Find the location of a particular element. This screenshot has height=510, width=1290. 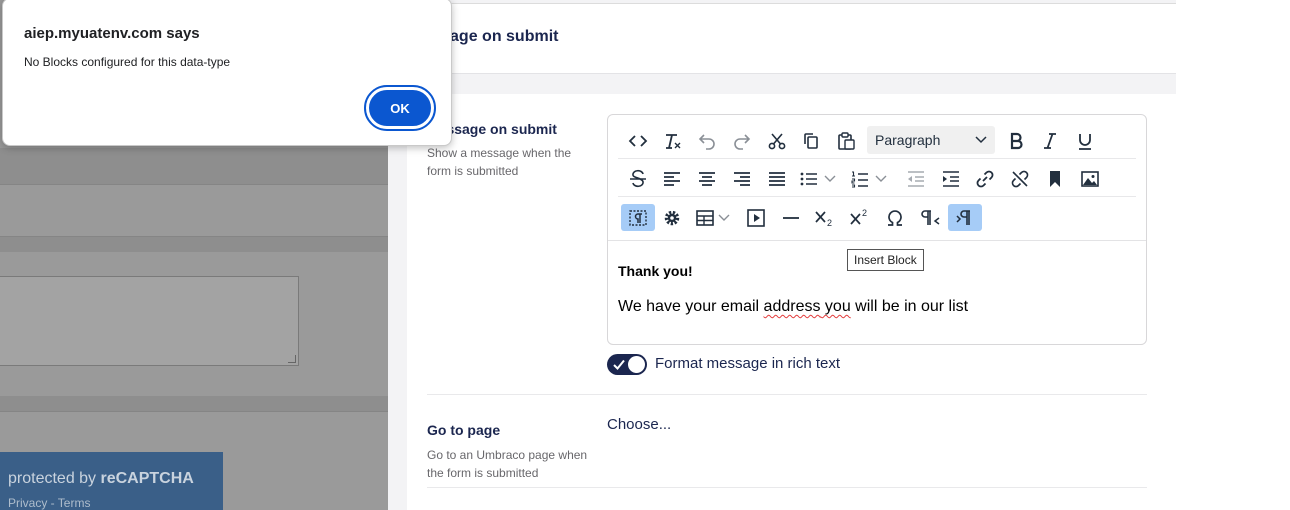

italic-icon is located at coordinates (1050, 140).